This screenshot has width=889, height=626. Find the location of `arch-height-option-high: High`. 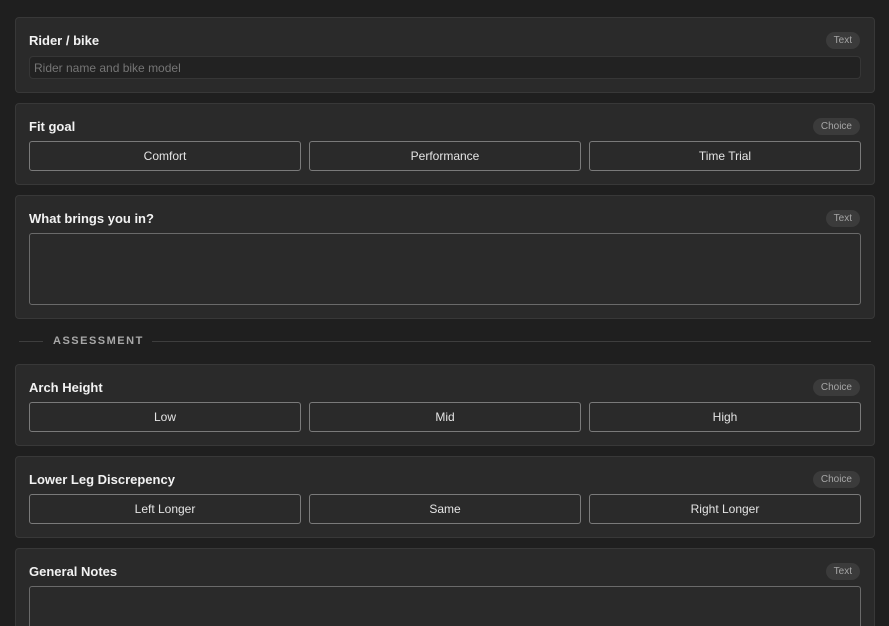

arch-height-option-high: High is located at coordinates (725, 417).